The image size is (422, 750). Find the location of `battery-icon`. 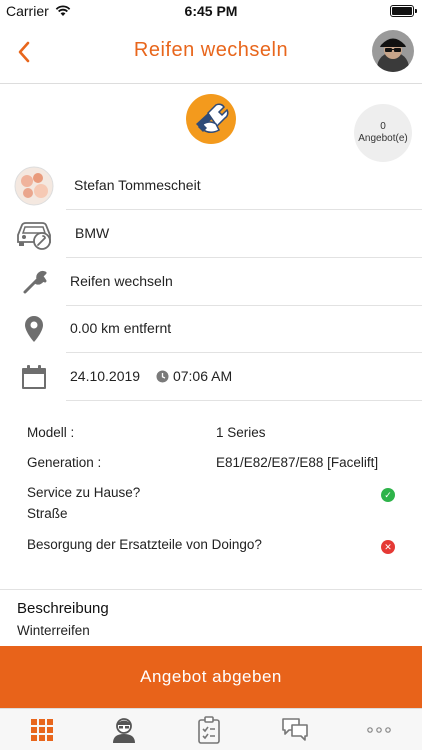

battery-icon is located at coordinates (403, 11).